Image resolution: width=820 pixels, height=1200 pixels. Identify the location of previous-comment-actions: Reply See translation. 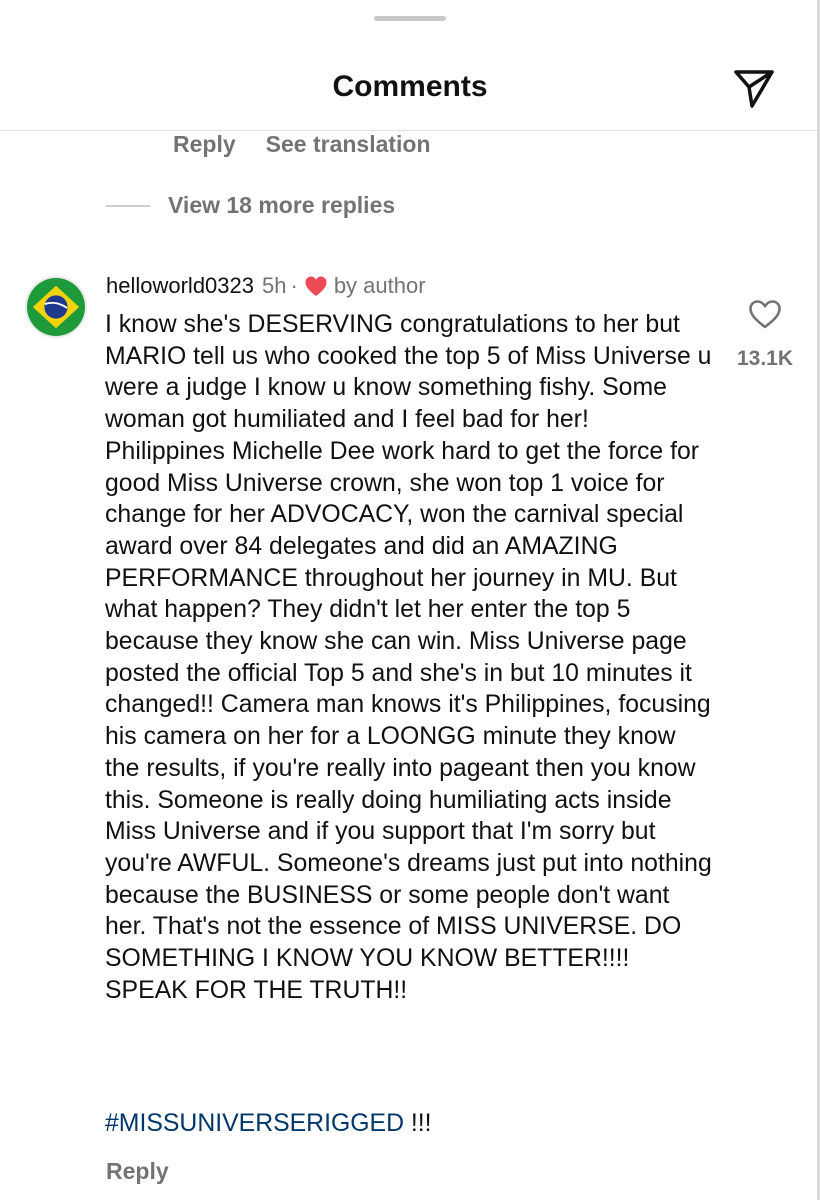
(302, 144).